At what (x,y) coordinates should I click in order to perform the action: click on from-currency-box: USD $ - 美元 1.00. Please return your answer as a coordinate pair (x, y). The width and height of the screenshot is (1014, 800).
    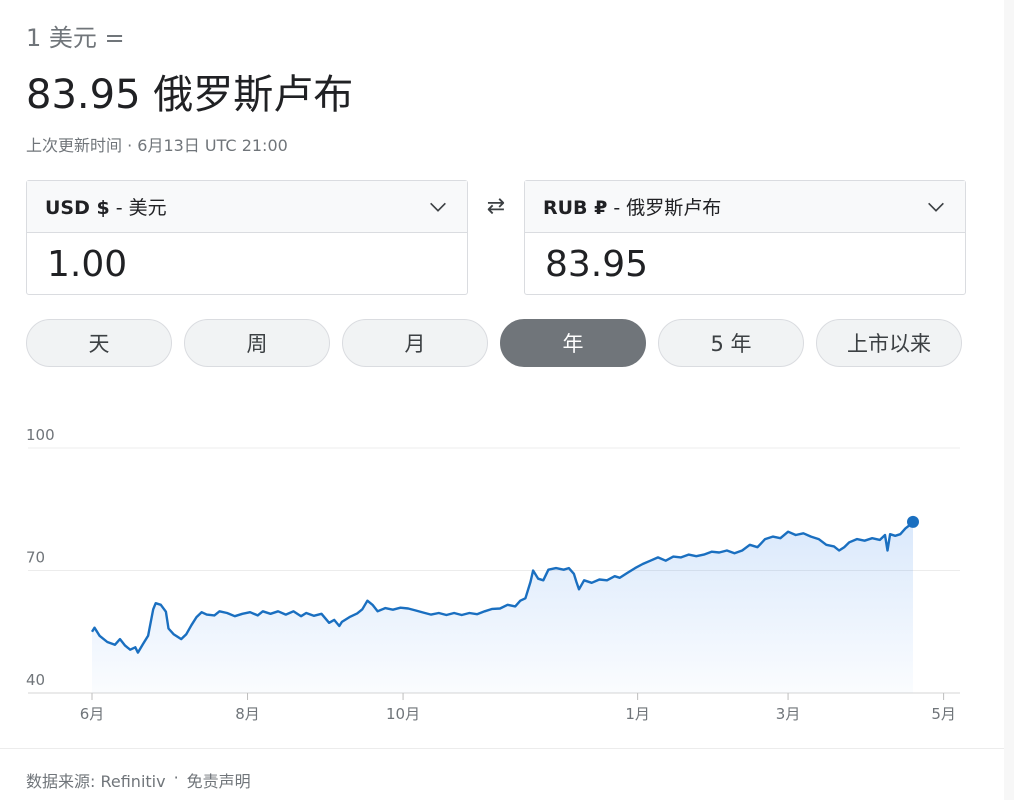
    Looking at the image, I should click on (247, 237).